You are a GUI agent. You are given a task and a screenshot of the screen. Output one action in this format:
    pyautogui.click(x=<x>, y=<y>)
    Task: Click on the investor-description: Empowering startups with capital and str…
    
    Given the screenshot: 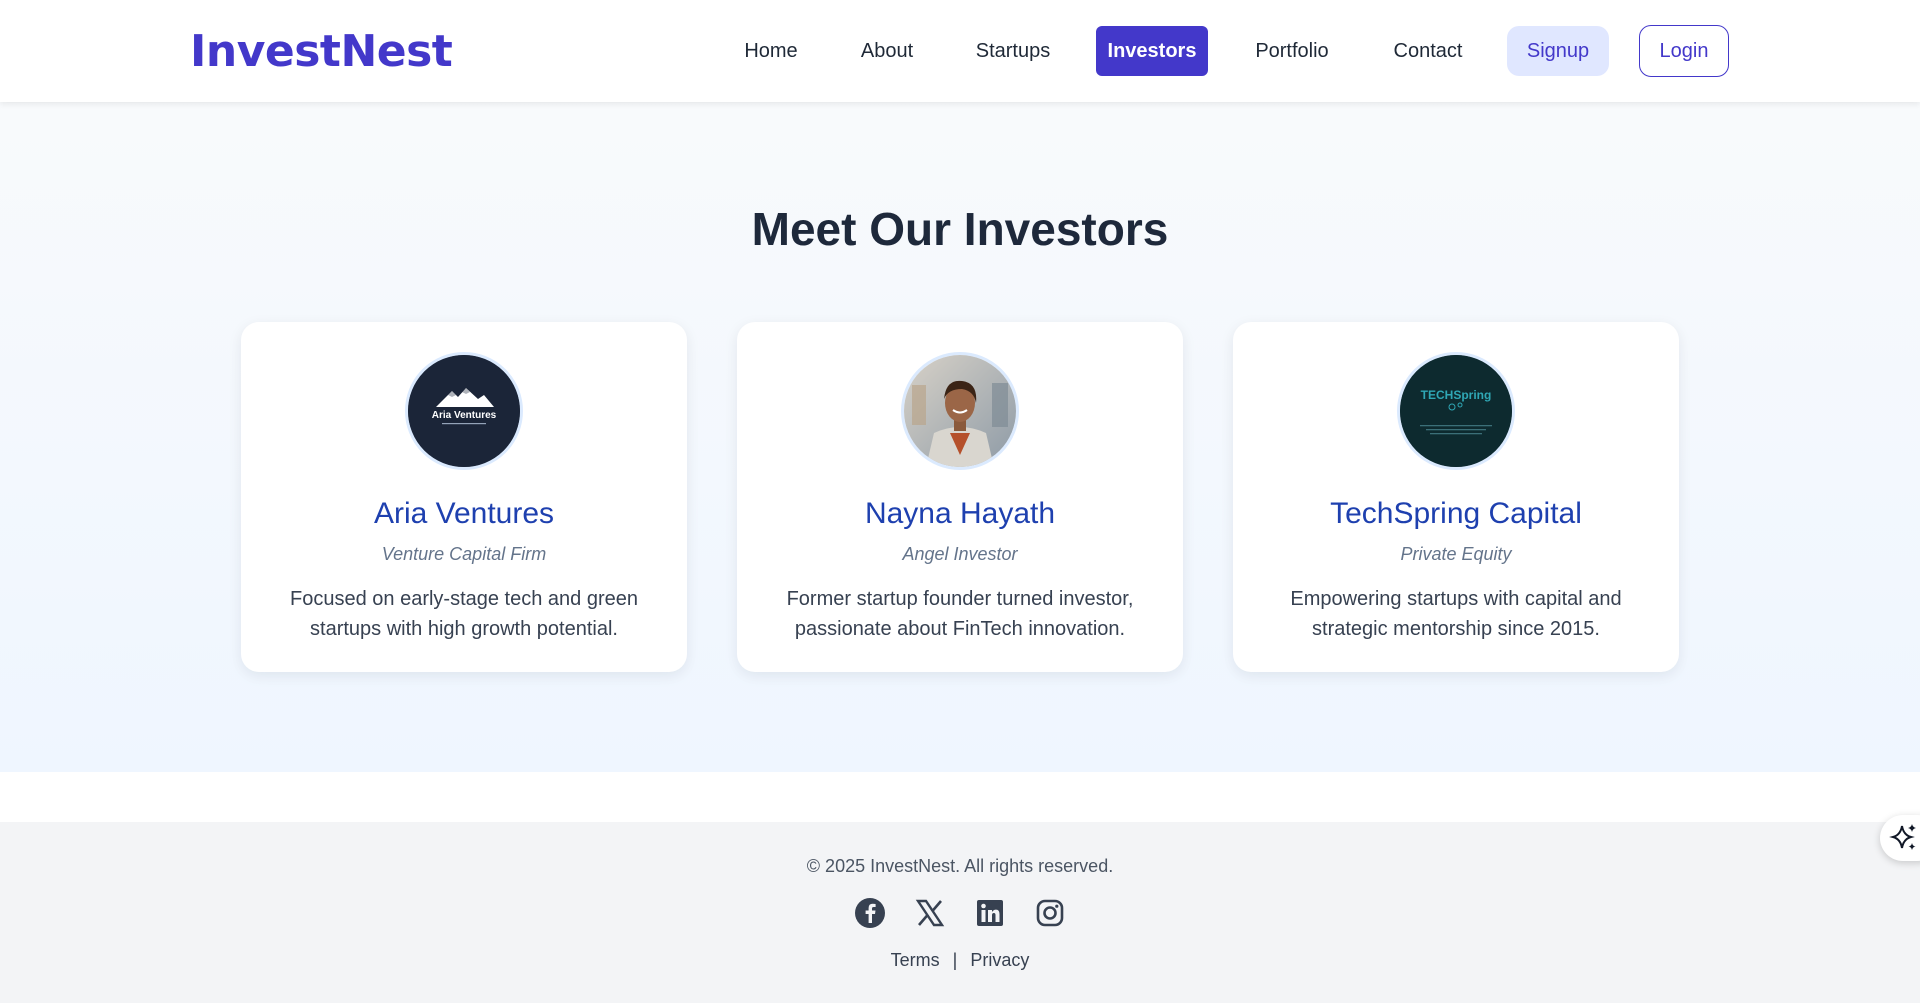 What is the action you would take?
    pyautogui.click(x=1456, y=614)
    